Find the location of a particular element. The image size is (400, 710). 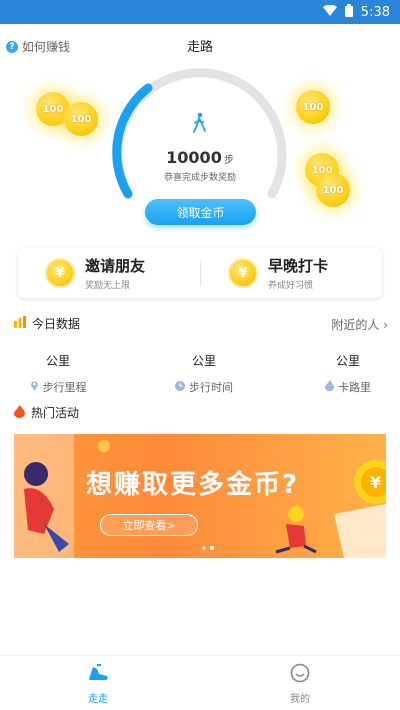

steps-subtitle: 恭喜完成步数奖励 is located at coordinates (199, 178).